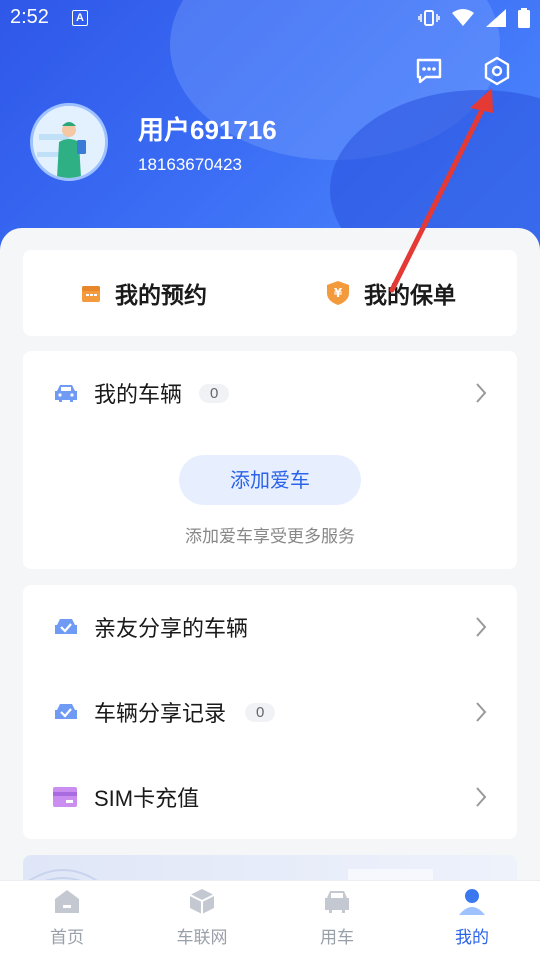  I want to click on tab-home-label: 首页, so click(67, 937).